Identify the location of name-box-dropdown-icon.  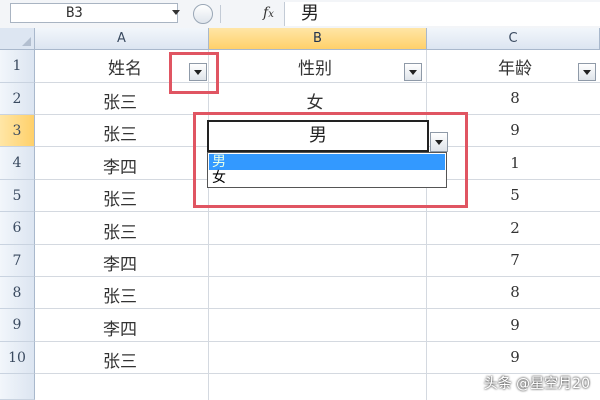
(176, 12).